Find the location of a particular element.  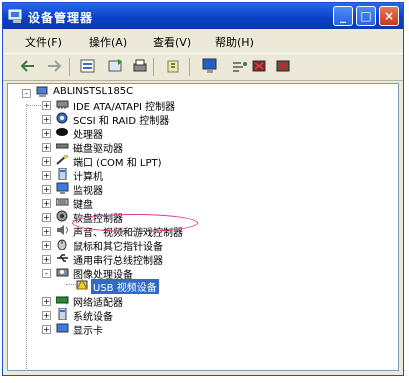

tree-item-label: 显示卡 is located at coordinates (88, 331).